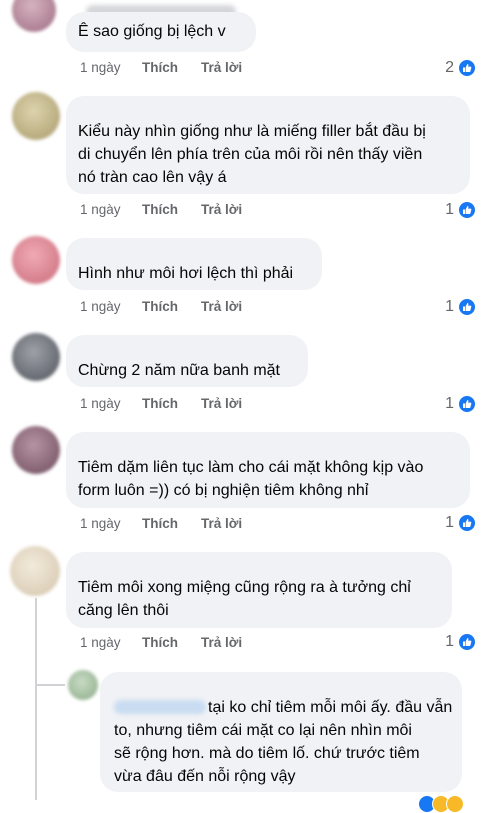  Describe the element at coordinates (187, 361) in the screenshot. I see `comment-bubble: Chừng 2 năm nữa banh mặt` at that location.